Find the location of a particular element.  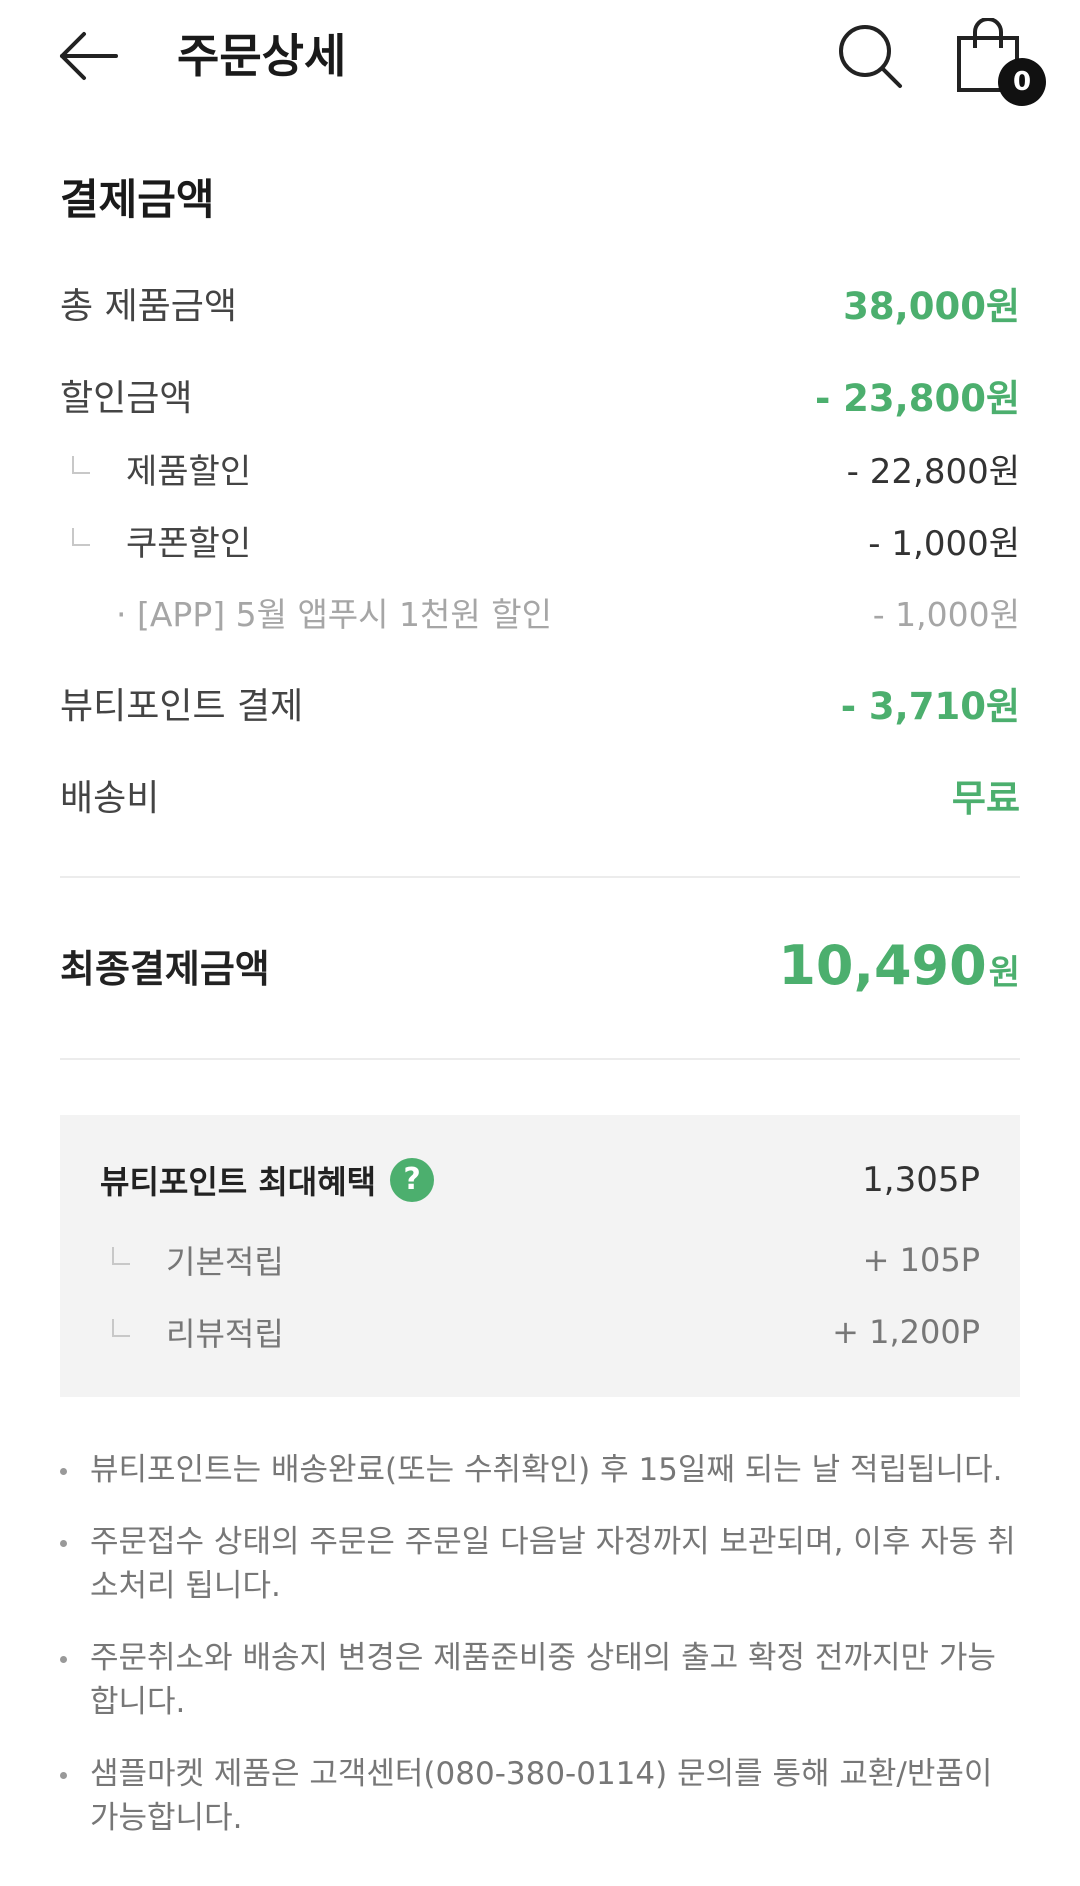

help-icon: ? is located at coordinates (412, 1180).